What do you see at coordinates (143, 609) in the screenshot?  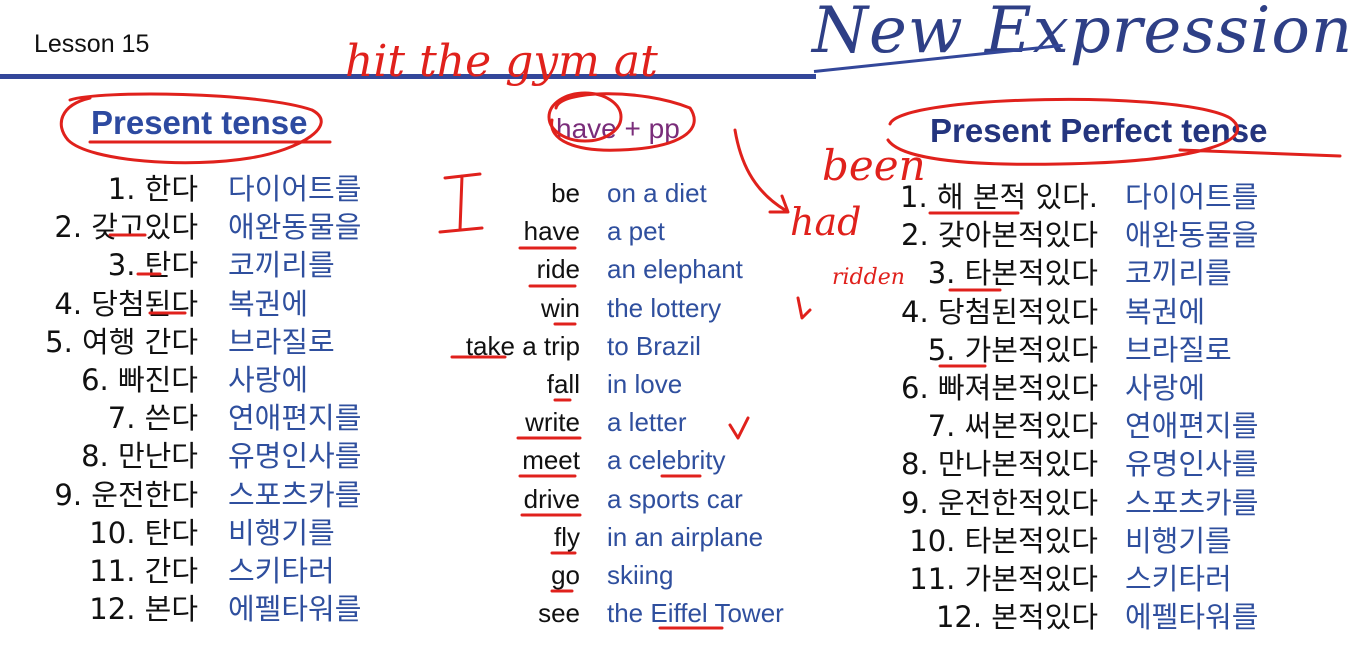 I see `present-verb: 12. 본다` at bounding box center [143, 609].